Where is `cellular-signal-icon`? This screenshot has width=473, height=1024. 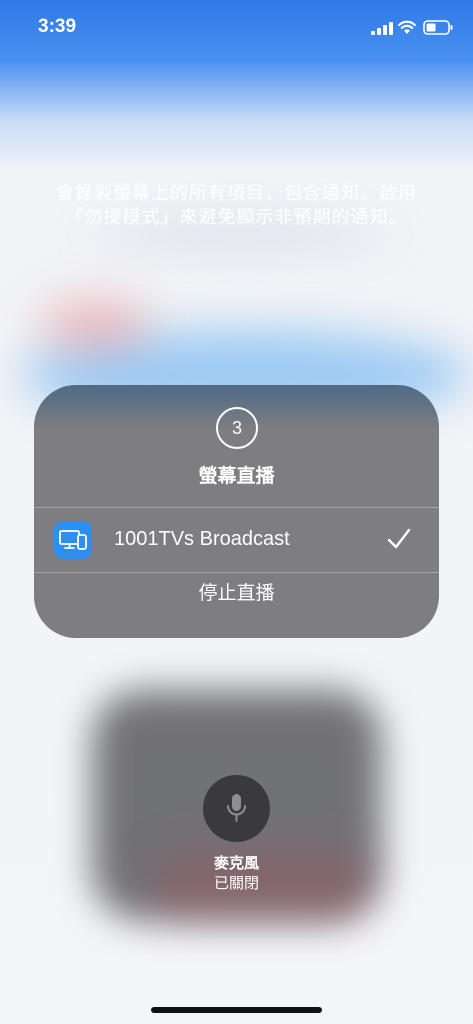
cellular-signal-icon is located at coordinates (382, 28).